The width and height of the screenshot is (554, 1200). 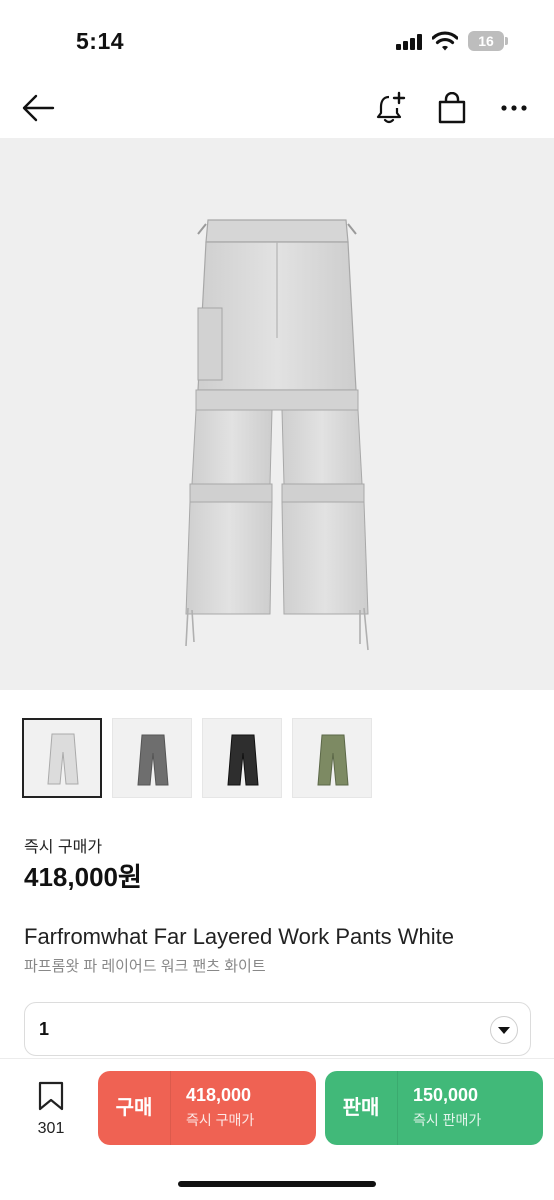 I want to click on thumbnail-gray, so click(x=152, y=758).